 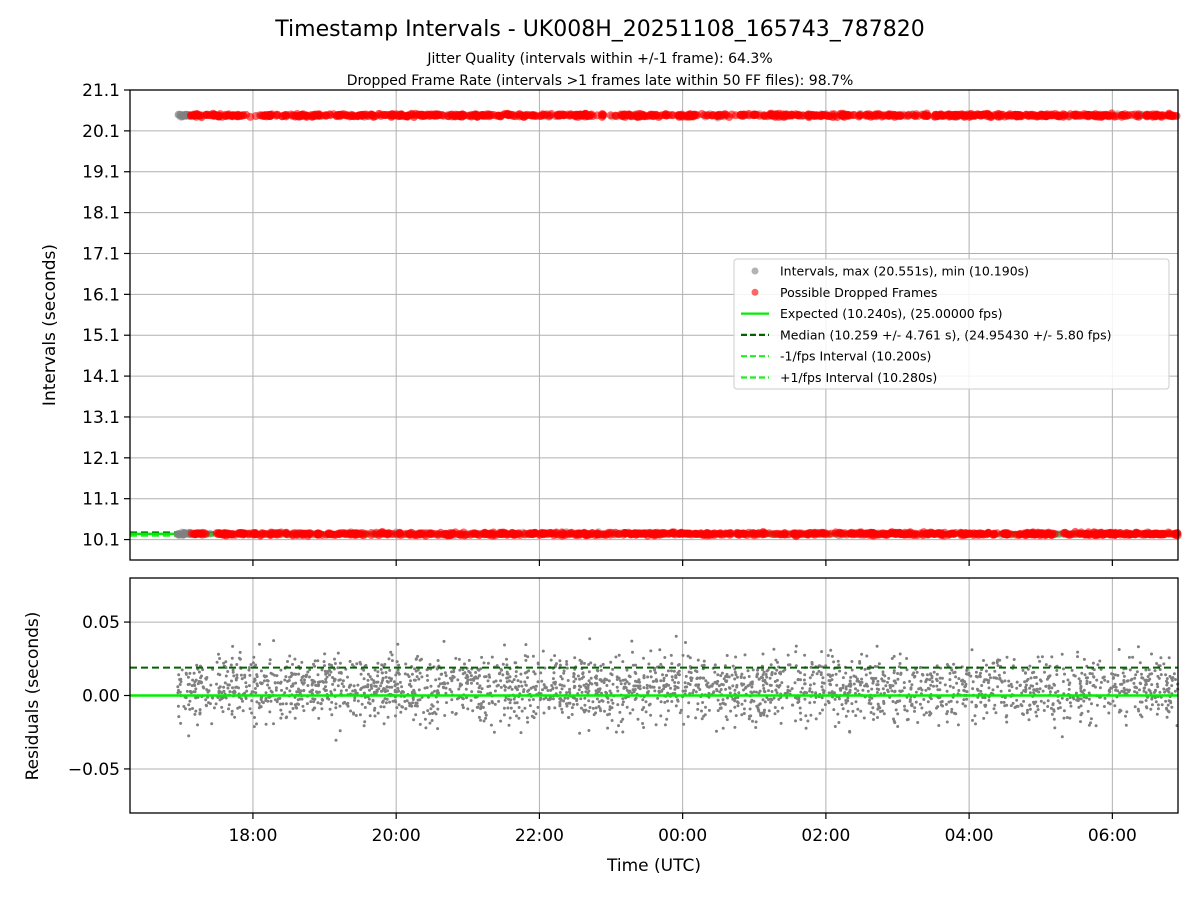 What do you see at coordinates (101, 697) in the screenshot?
I see `bottom-y-tick-label: 0.00` at bounding box center [101, 697].